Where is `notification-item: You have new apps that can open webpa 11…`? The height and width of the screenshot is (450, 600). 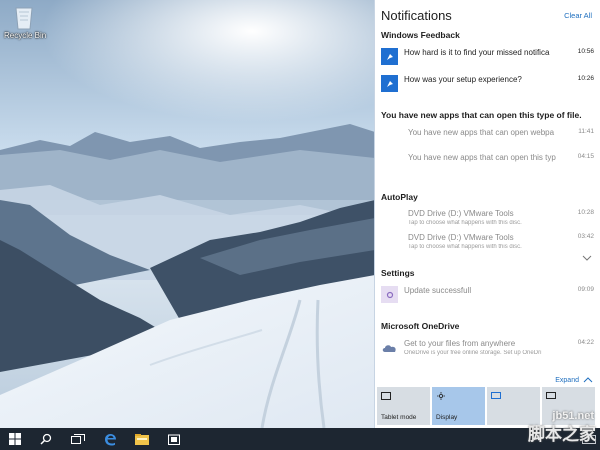 notification-item: You have new apps that can open webpa 11… is located at coordinates (487, 136).